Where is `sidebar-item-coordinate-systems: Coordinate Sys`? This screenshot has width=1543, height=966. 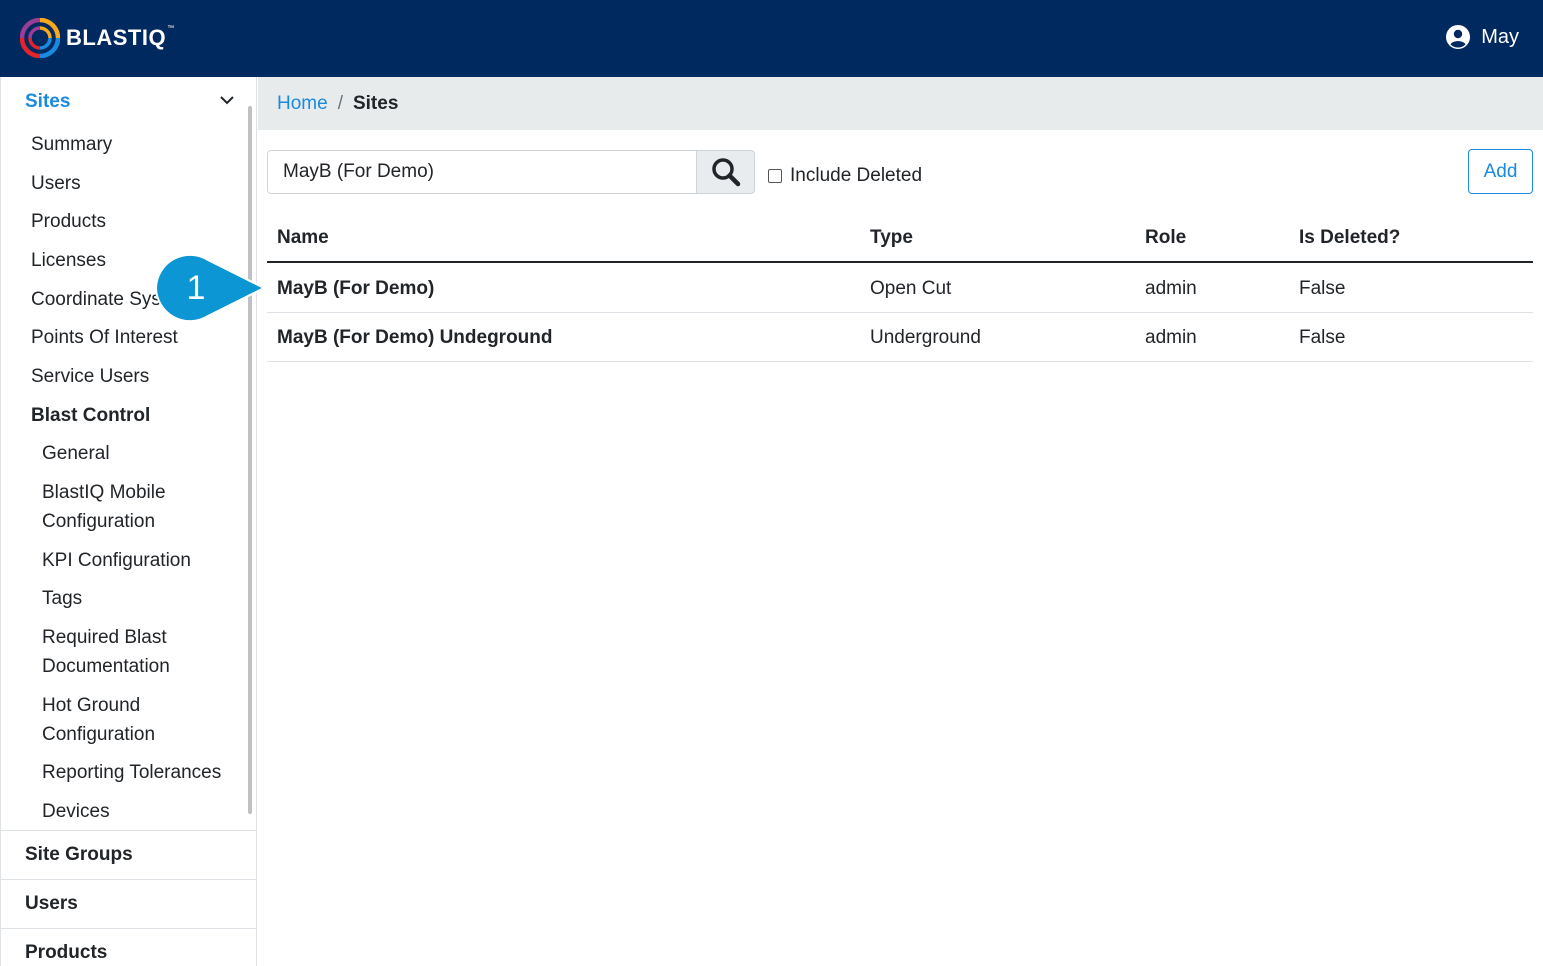
sidebar-item-coordinate-systems: Coordinate Sys is located at coordinates (96, 299).